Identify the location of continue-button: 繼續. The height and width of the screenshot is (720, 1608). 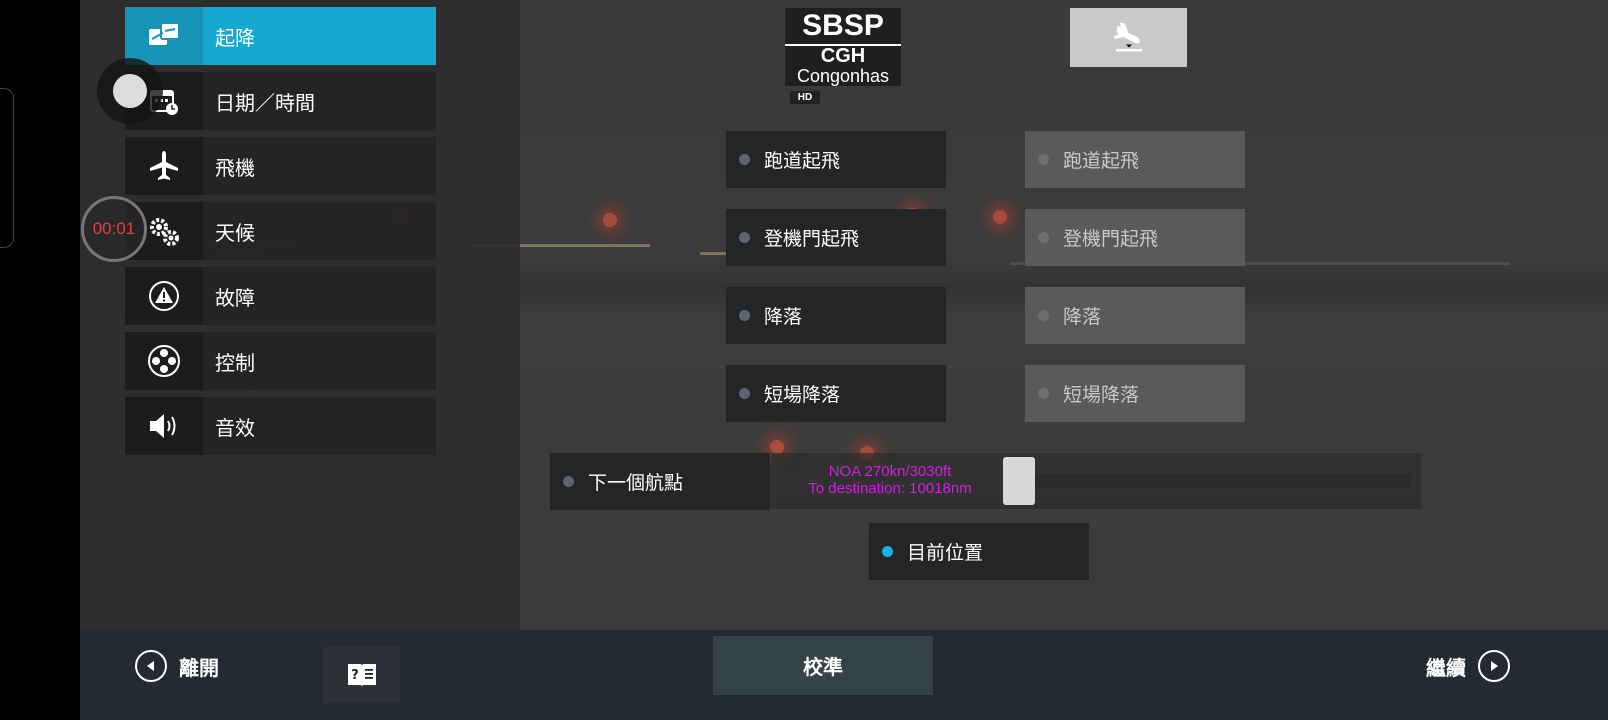
(1468, 666).